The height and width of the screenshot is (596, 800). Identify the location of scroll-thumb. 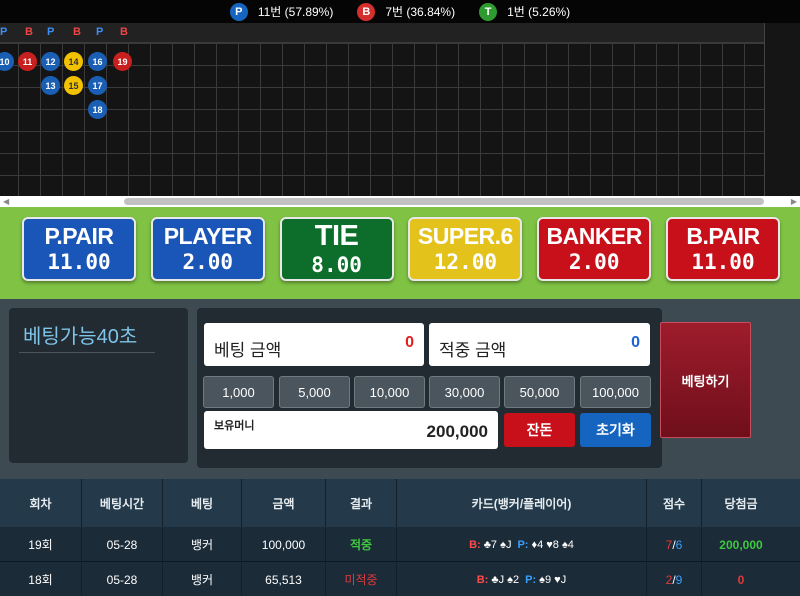
(444, 201).